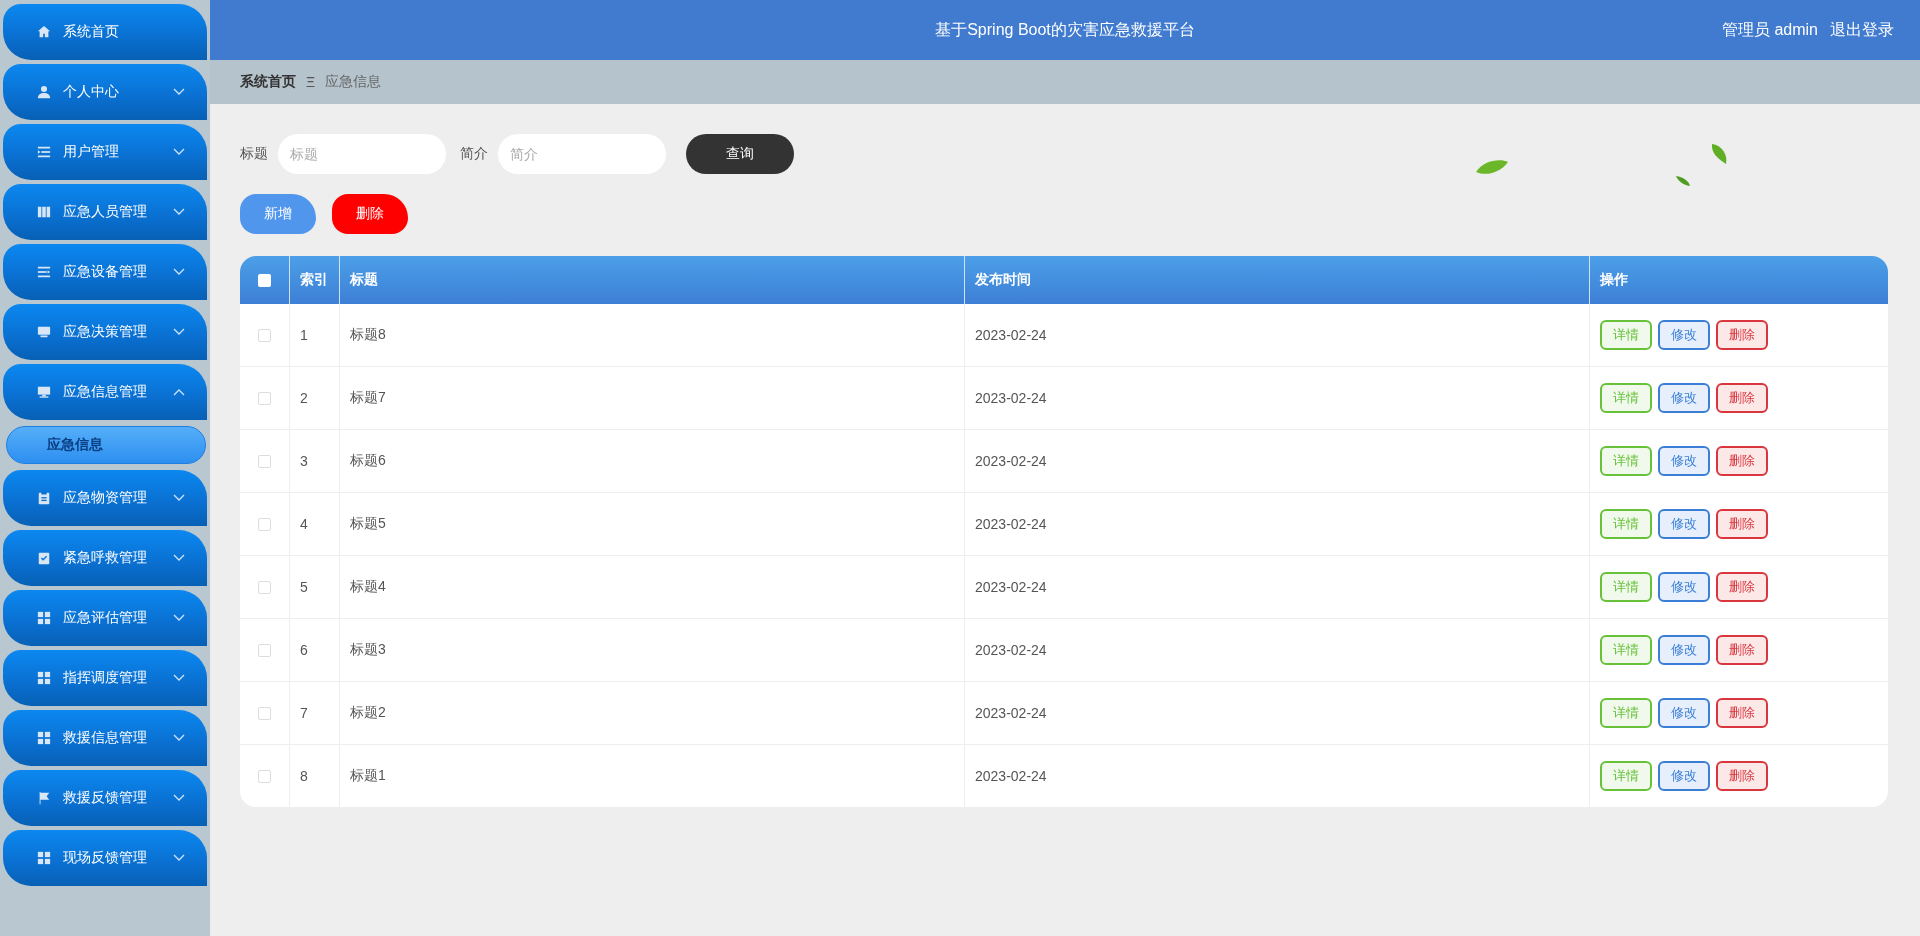 Image resolution: width=1920 pixels, height=936 pixels. What do you see at coordinates (314, 524) in the screenshot?
I see `table-cell: 4` at bounding box center [314, 524].